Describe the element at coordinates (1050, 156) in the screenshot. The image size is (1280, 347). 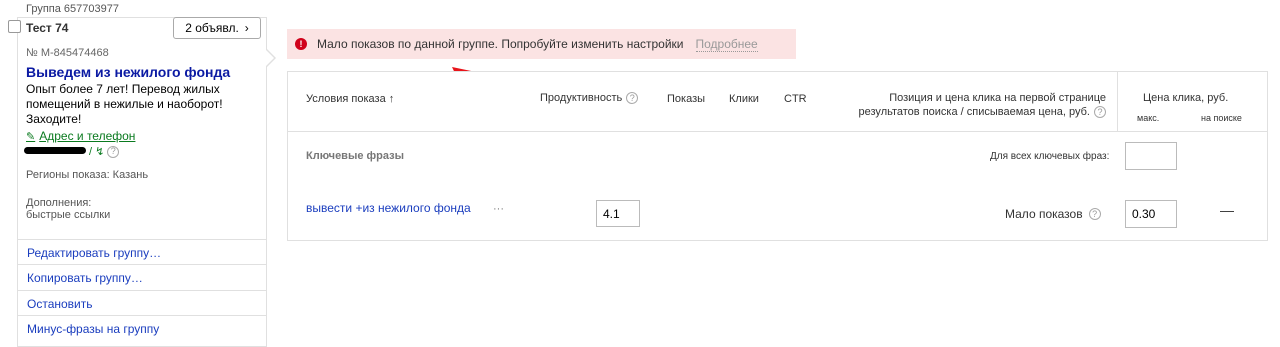
I see `all-phrases-label: Для всех ключевых фраз:` at that location.